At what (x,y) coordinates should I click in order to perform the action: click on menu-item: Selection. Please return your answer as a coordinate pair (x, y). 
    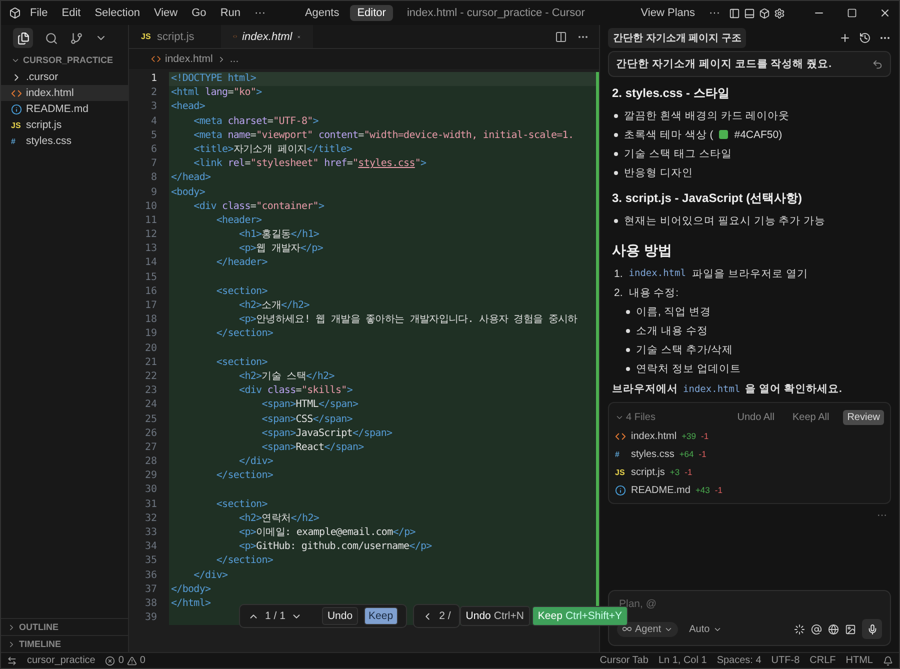
    Looking at the image, I should click on (117, 13).